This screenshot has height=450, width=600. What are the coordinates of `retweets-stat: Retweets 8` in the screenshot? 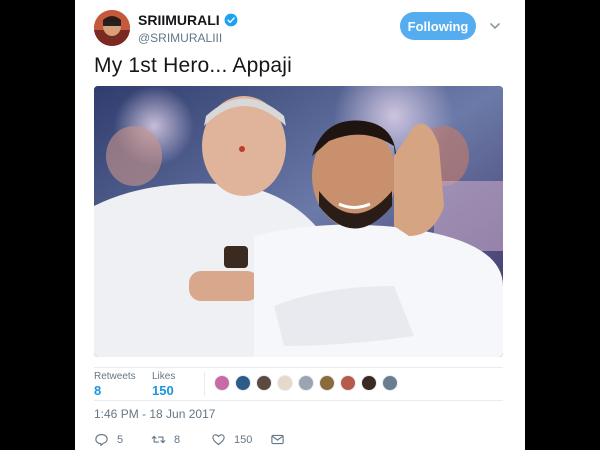 It's located at (115, 384).